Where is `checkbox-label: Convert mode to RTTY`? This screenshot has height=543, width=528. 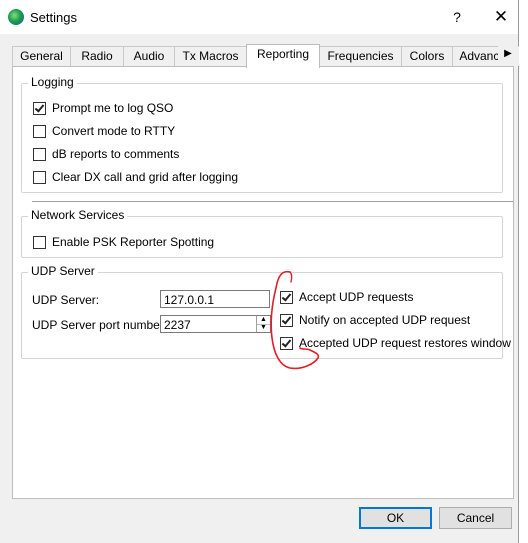
checkbox-label: Convert mode to RTTY is located at coordinates (114, 131).